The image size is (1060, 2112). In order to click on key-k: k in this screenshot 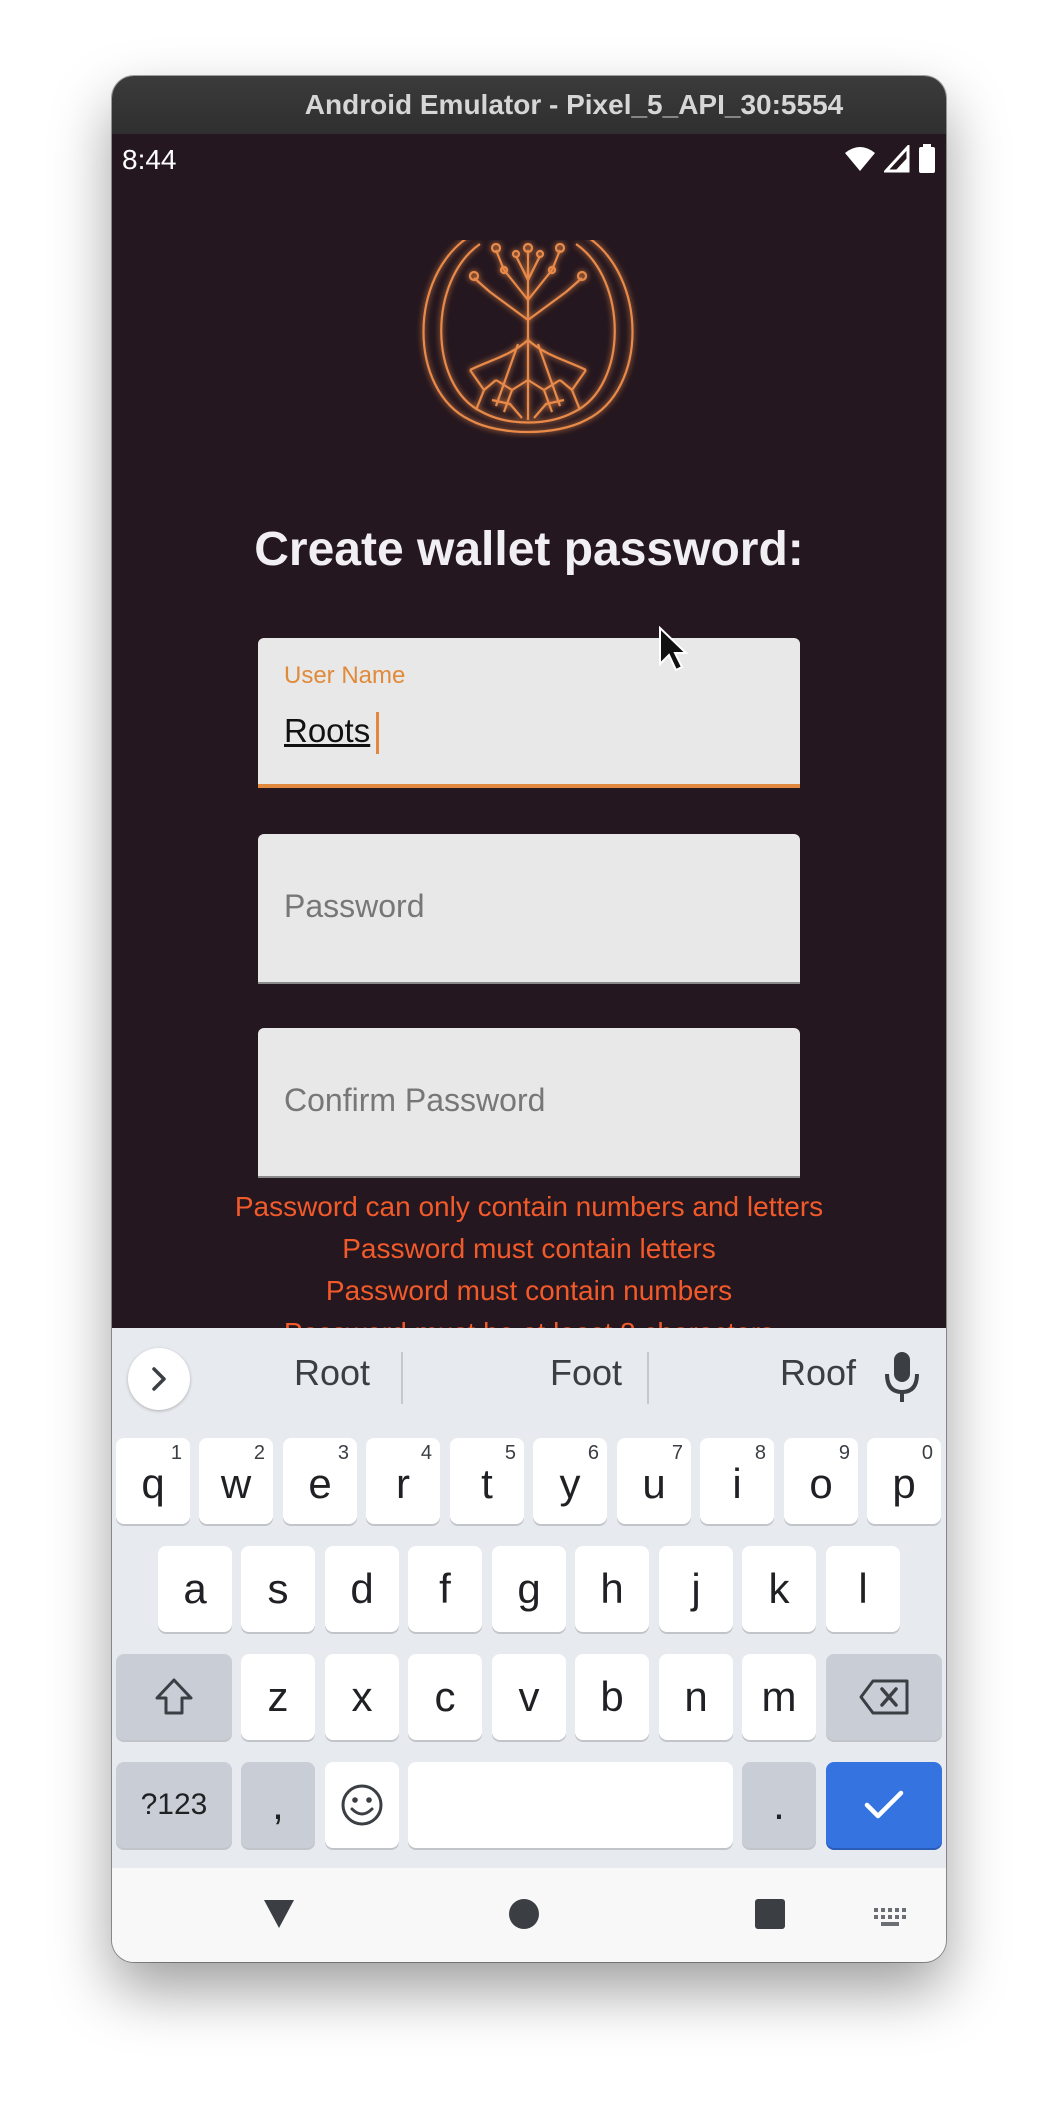, I will do `click(779, 1589)`.